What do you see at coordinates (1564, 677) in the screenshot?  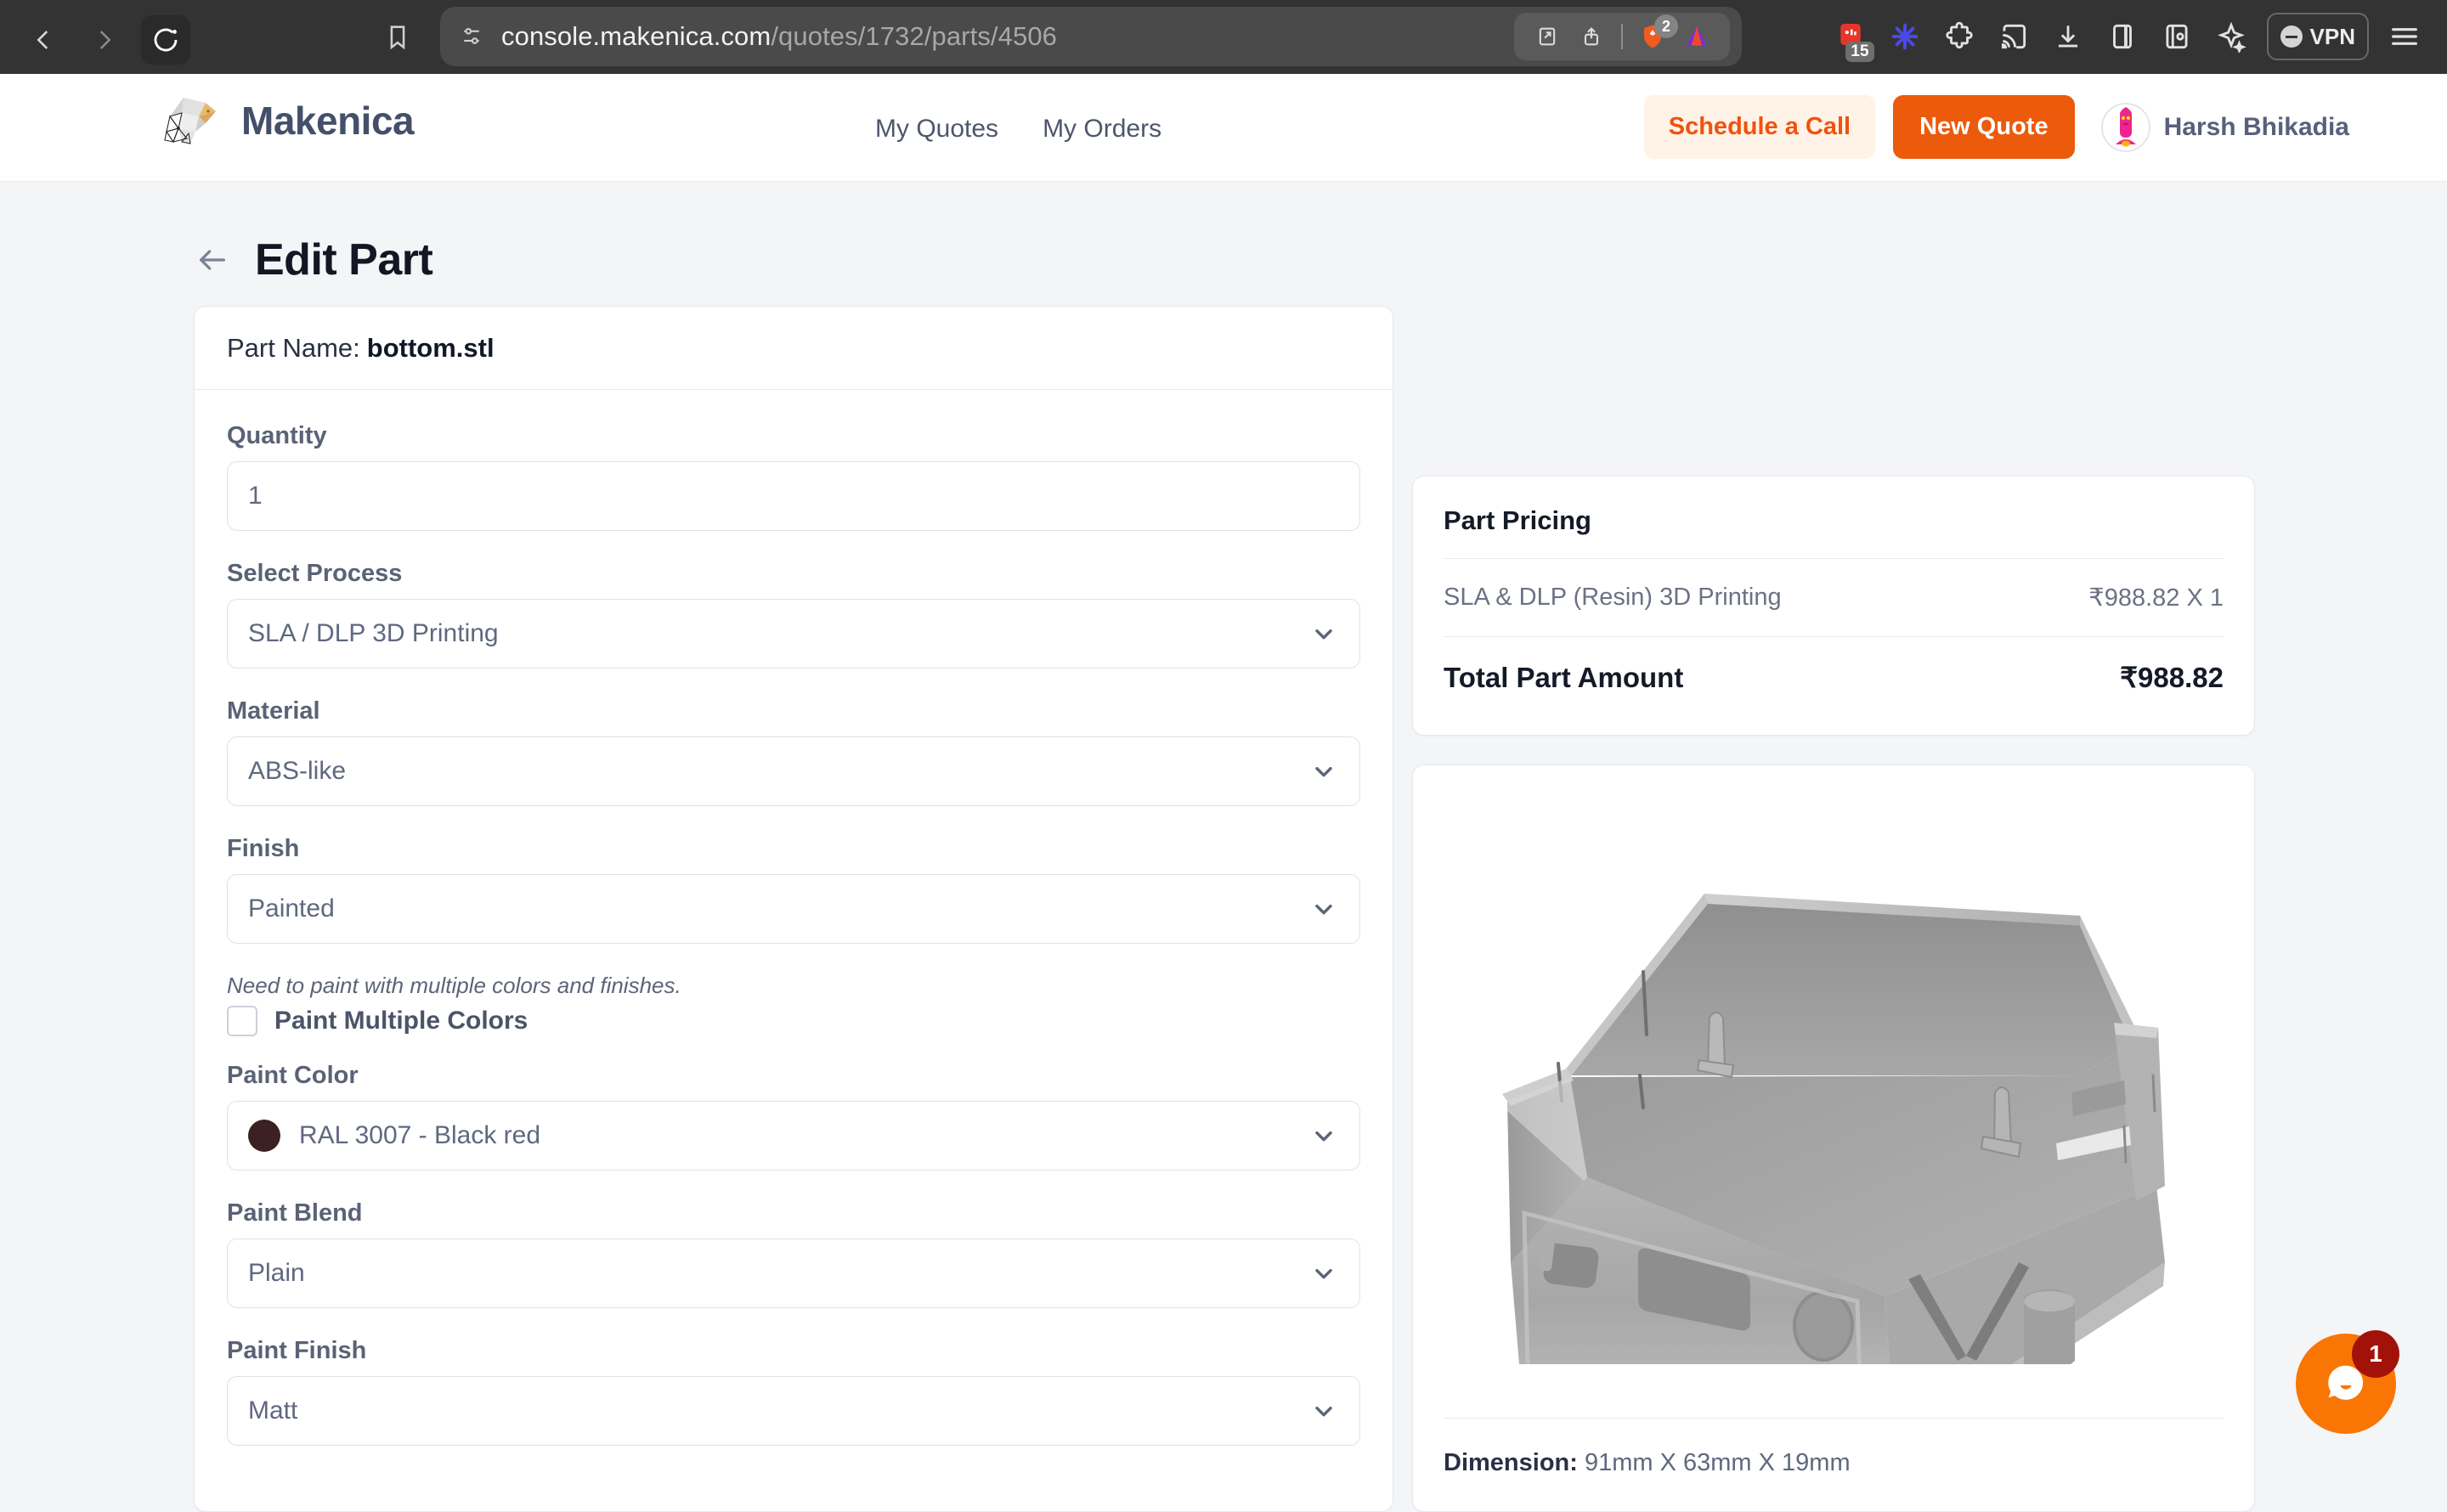 I see `total-part-amount-label: Total Part Amount` at bounding box center [1564, 677].